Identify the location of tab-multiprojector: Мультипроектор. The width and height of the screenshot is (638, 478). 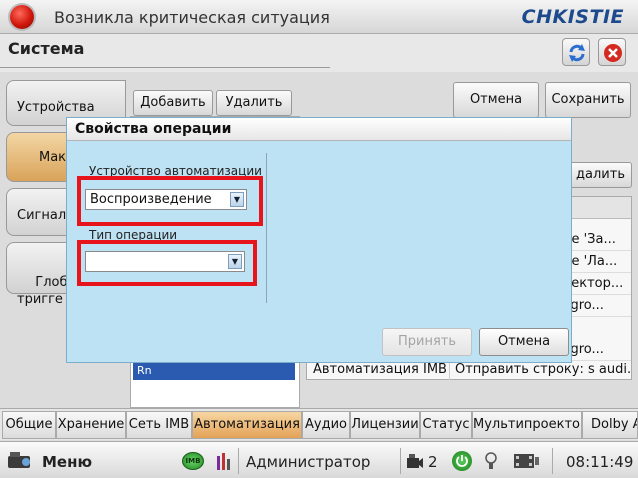
(527, 425).